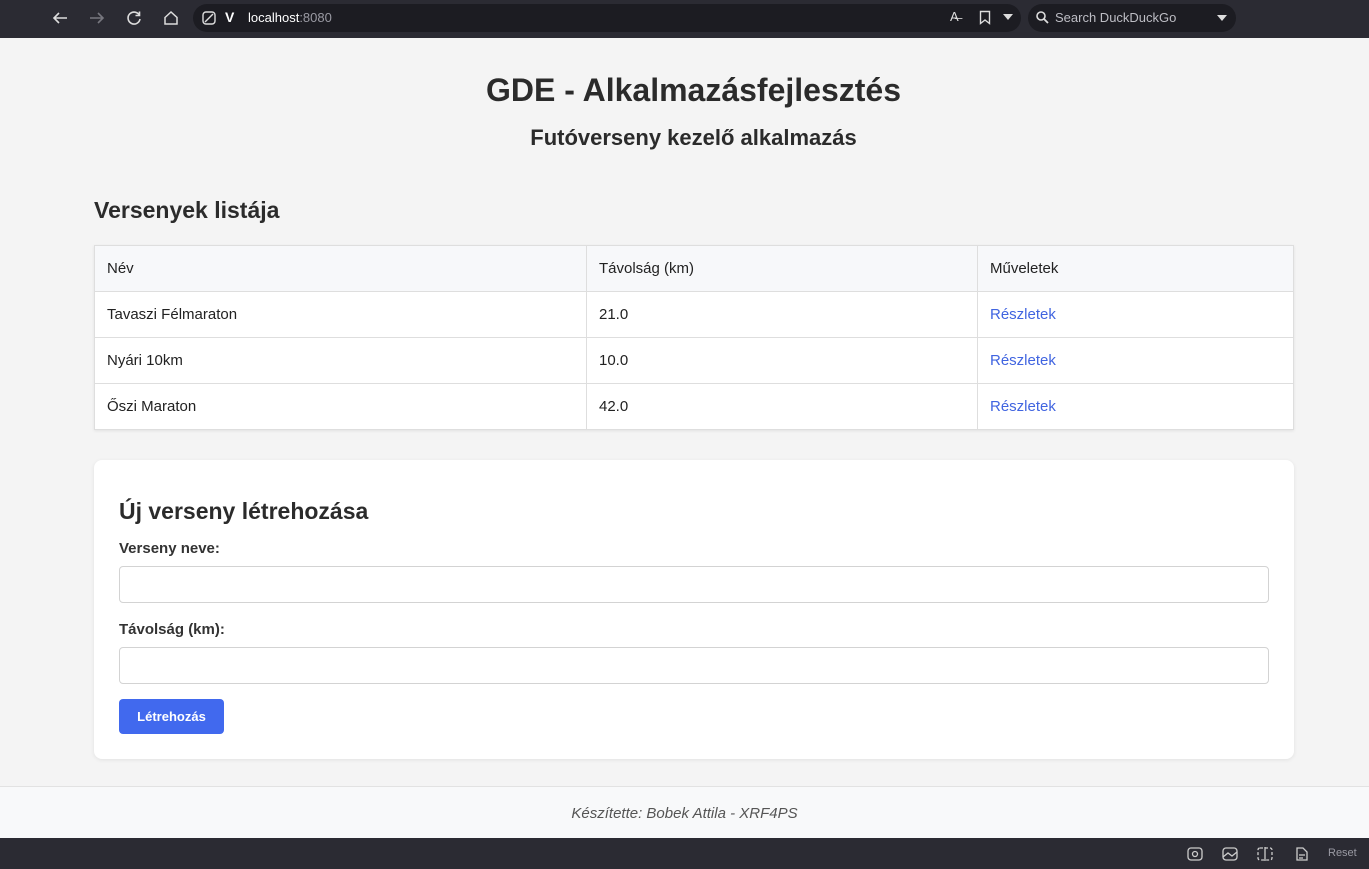 The image size is (1369, 869). Describe the element at coordinates (169, 548) in the screenshot. I see `race-name-label: Verseny neve:` at that location.